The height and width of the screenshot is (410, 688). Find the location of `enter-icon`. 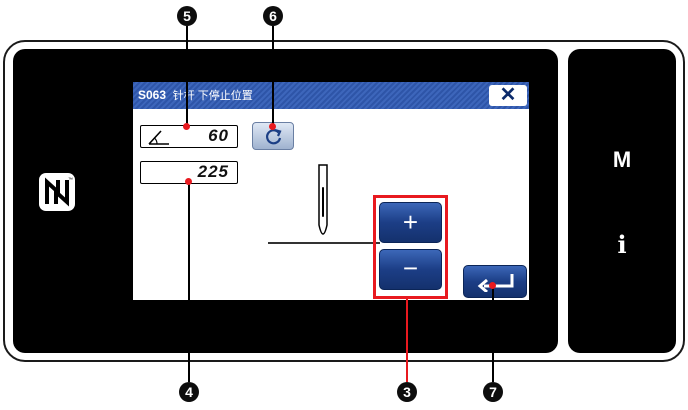

enter-icon is located at coordinates (495, 283).